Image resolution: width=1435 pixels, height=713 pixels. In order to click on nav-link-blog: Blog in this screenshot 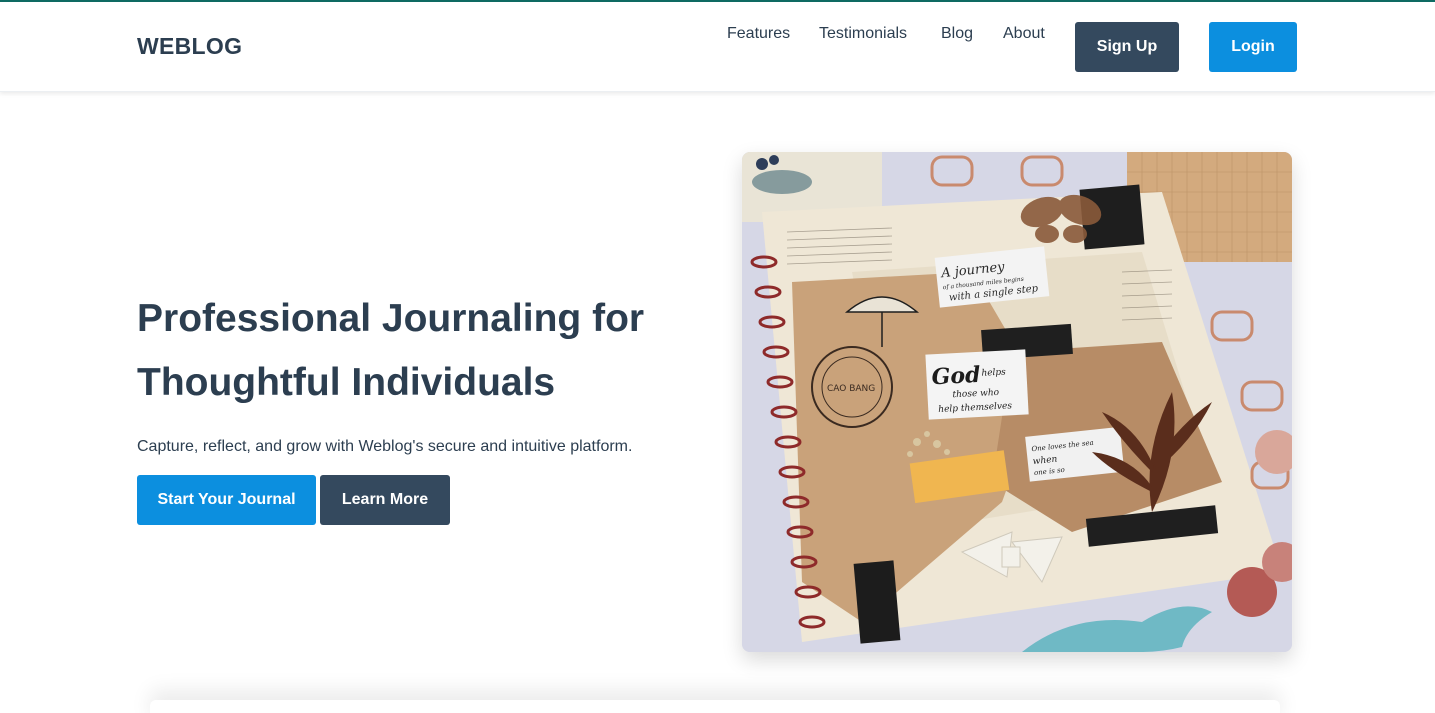, I will do `click(957, 34)`.